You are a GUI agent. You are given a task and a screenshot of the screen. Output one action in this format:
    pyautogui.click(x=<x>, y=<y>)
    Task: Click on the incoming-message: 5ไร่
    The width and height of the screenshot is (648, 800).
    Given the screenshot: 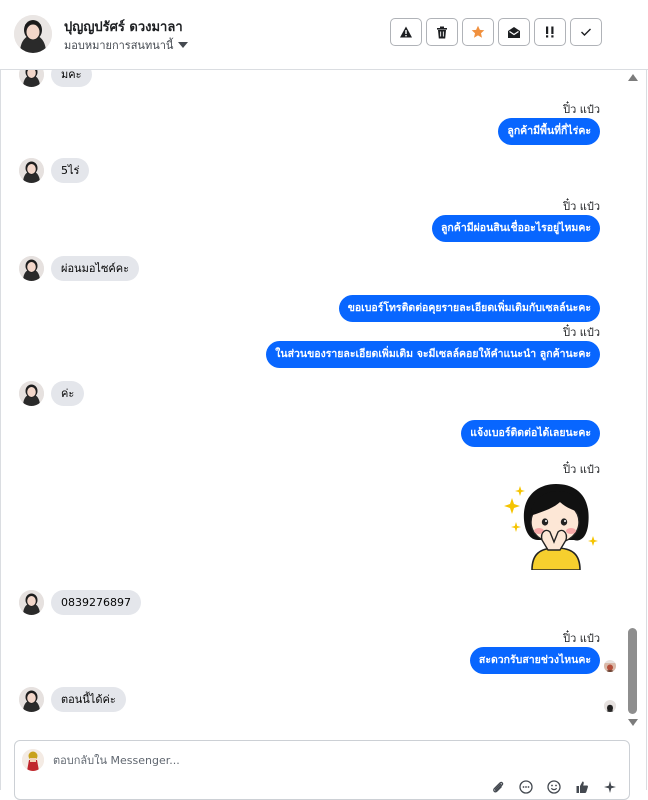 What is the action you would take?
    pyautogui.click(x=54, y=170)
    